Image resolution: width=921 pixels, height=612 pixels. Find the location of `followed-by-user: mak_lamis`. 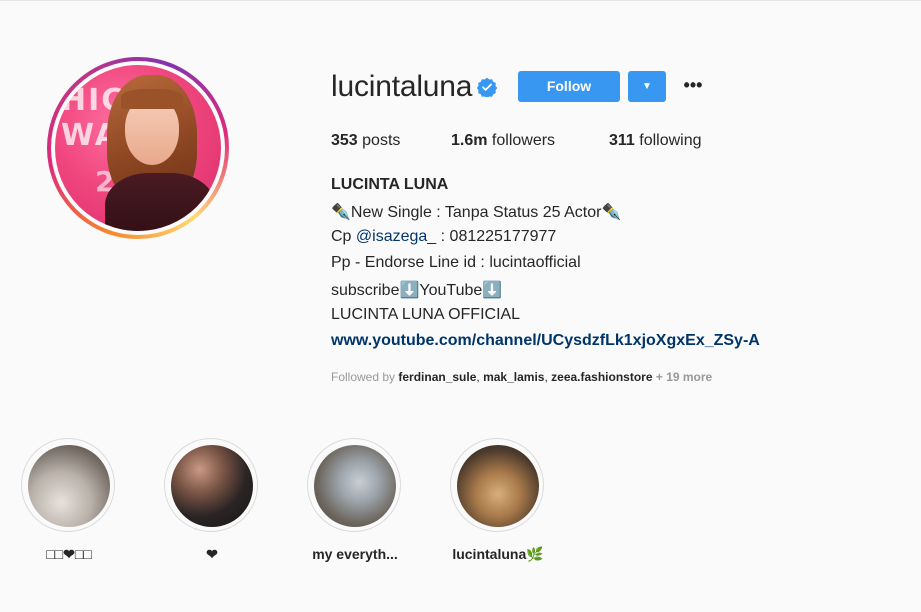

followed-by-user: mak_lamis is located at coordinates (513, 377).